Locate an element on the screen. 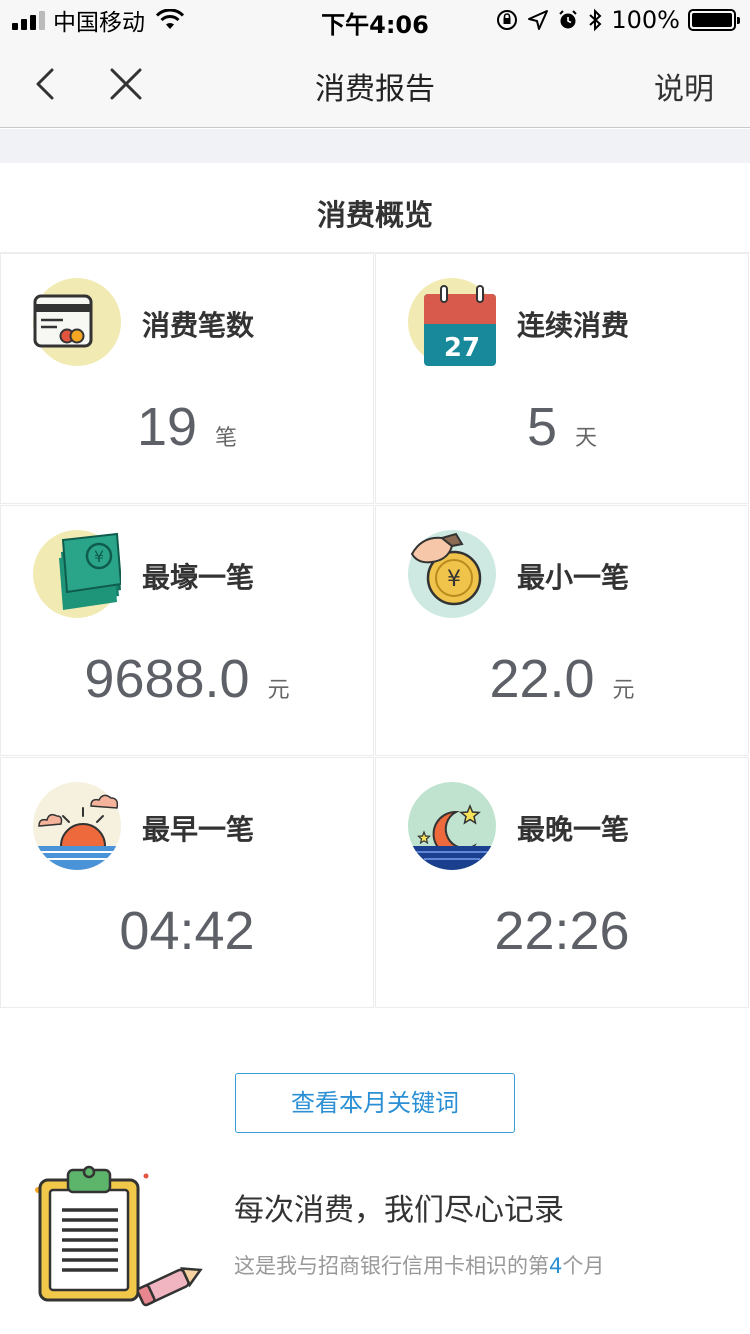 The width and height of the screenshot is (750, 1334). footer-text-after: 个月 is located at coordinates (583, 1266).